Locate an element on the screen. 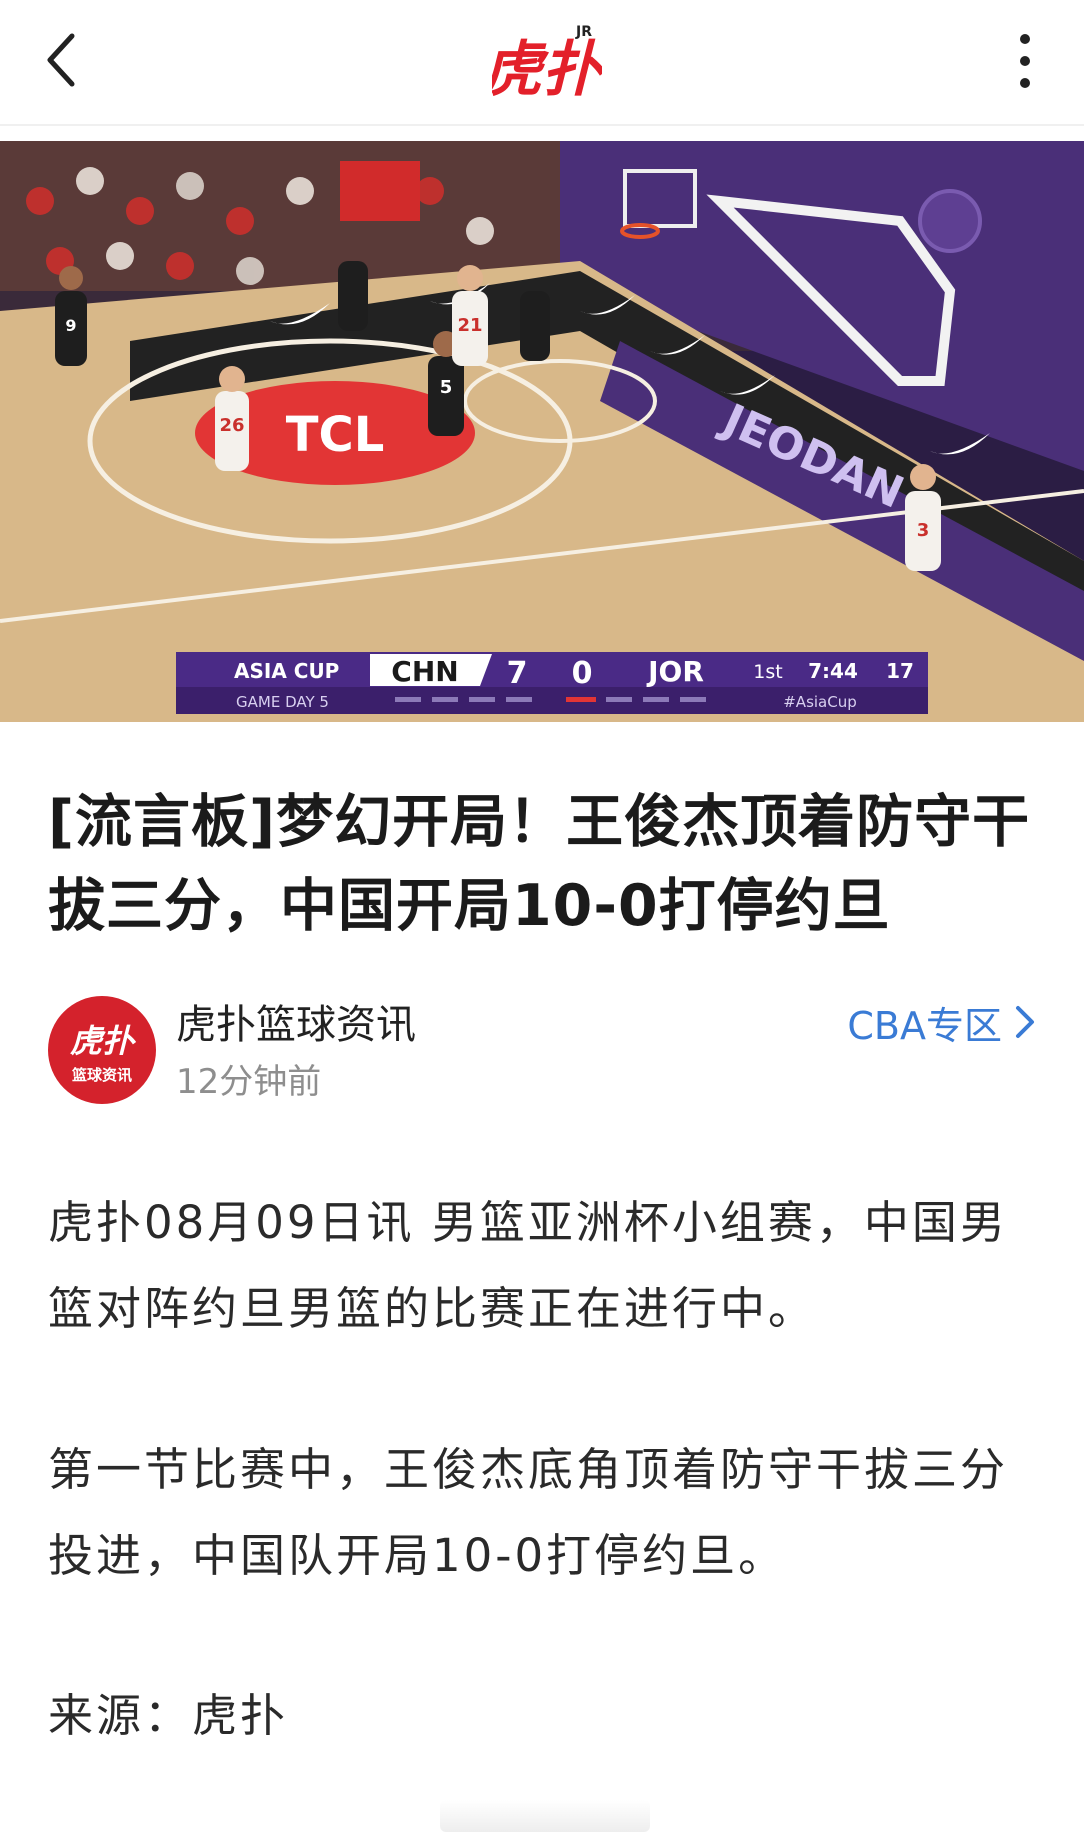  hupu-logo: 虎扑 JR is located at coordinates (544, 61).